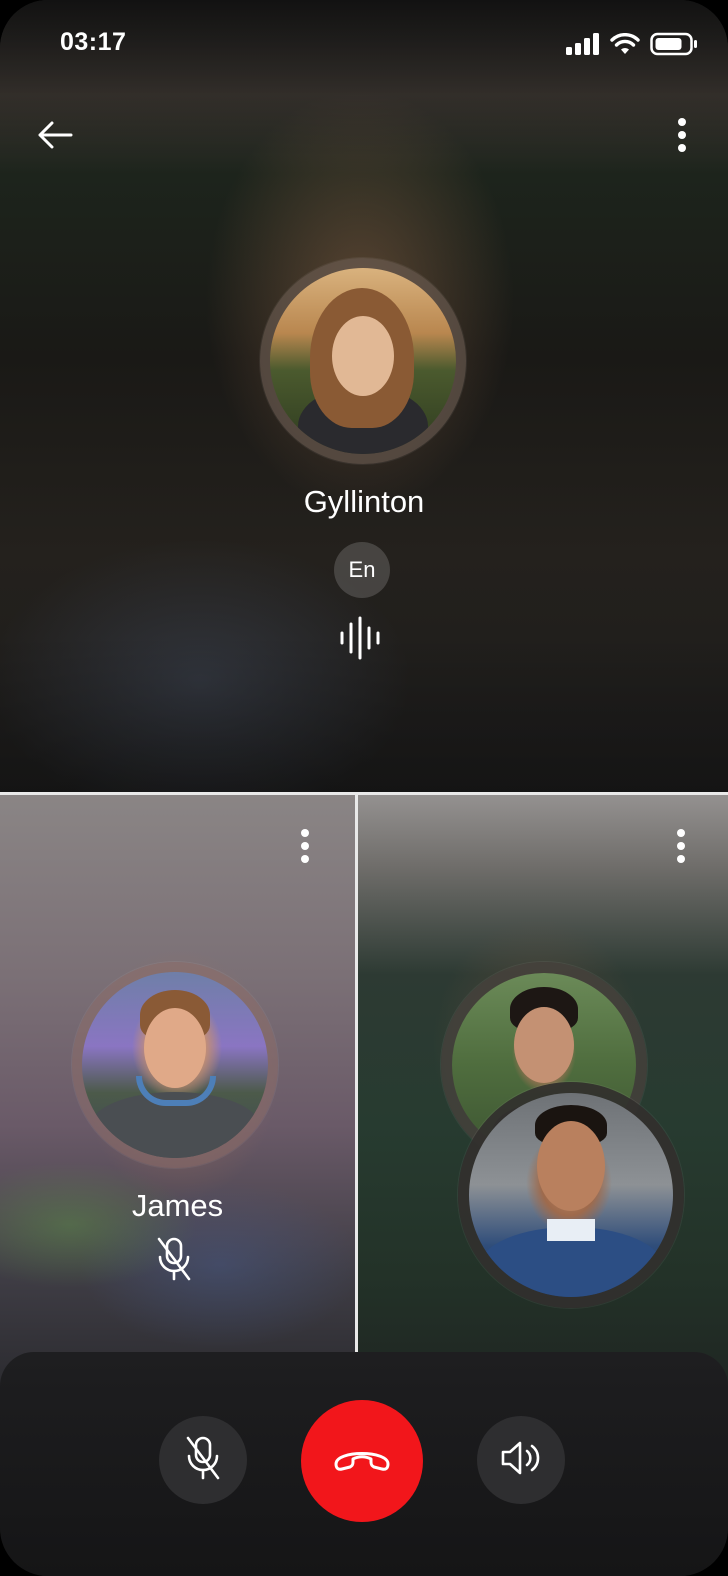  I want to click on cellular-signal-icon, so click(583, 46).